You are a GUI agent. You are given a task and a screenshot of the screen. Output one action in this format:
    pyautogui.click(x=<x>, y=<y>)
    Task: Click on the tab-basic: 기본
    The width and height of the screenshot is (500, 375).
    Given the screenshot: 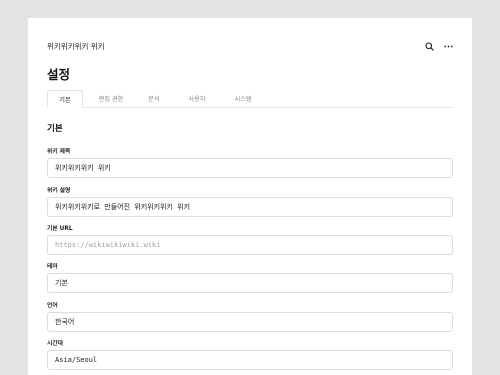 What is the action you would take?
    pyautogui.click(x=65, y=99)
    